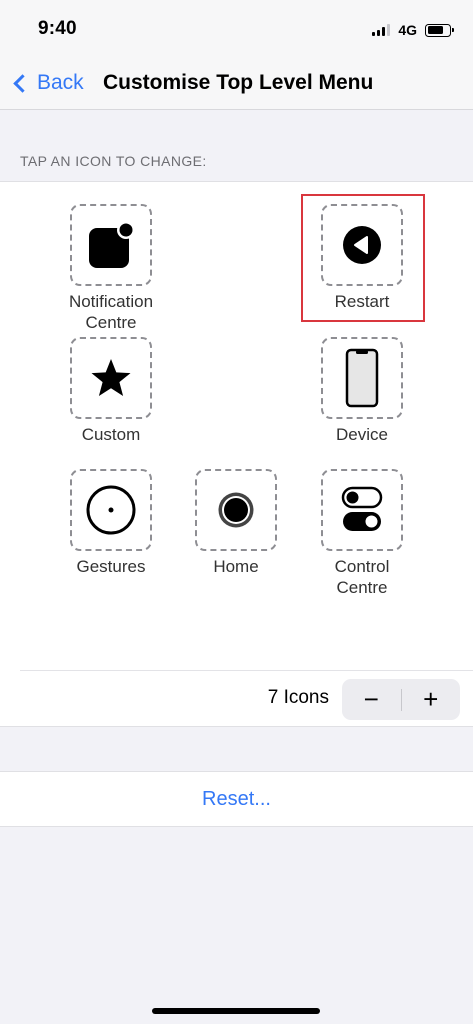 The height and width of the screenshot is (1024, 473). What do you see at coordinates (407, 30) in the screenshot?
I see `network-label: 4G` at bounding box center [407, 30].